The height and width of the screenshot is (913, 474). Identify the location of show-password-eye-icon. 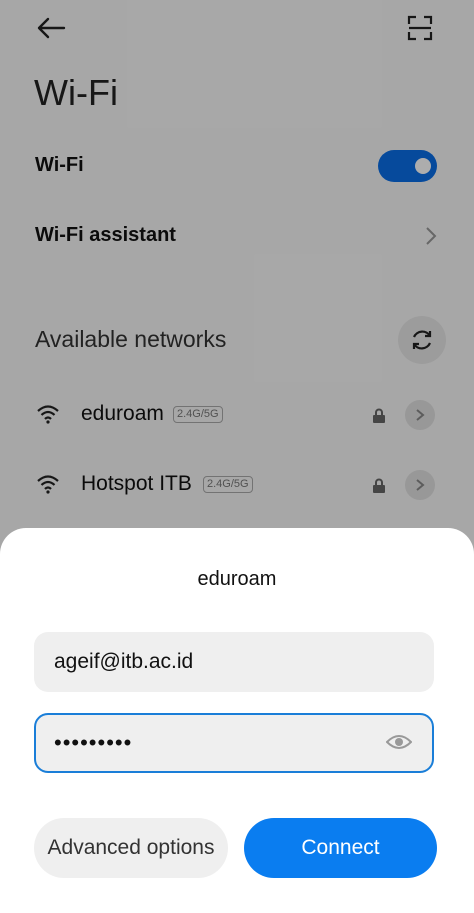
(399, 742).